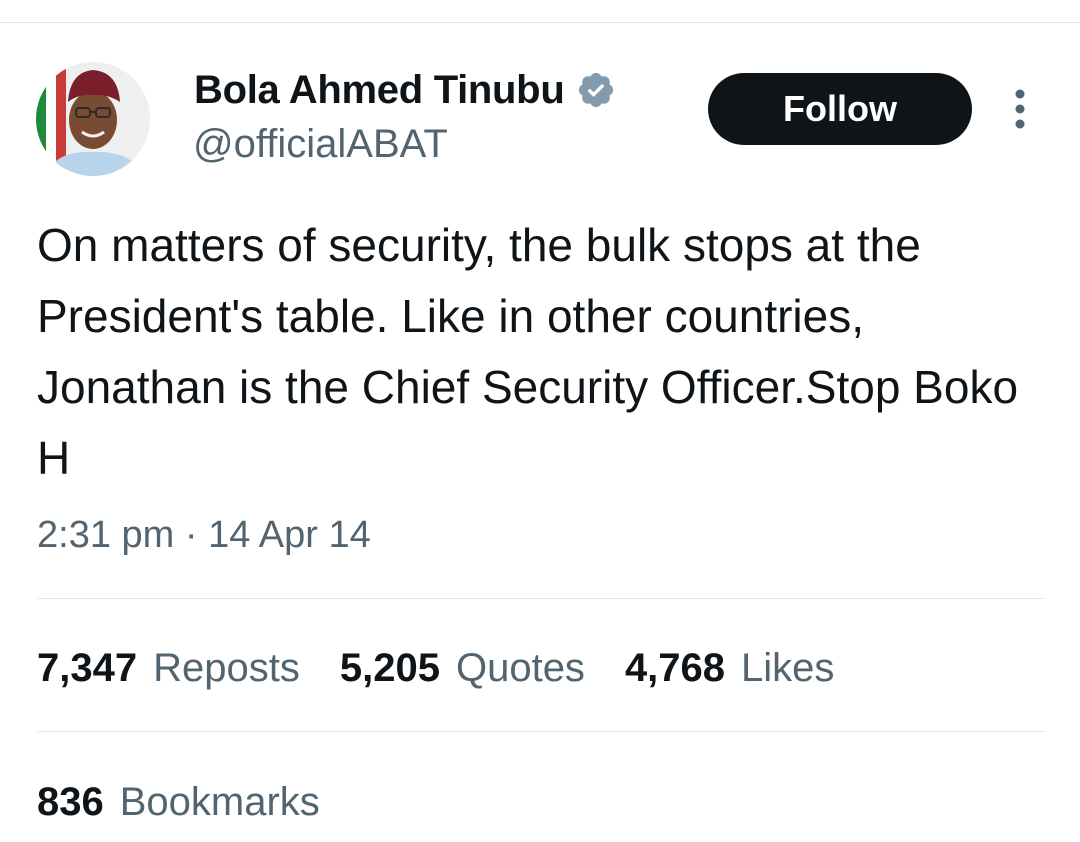 The image size is (1080, 842). I want to click on top-divider, so click(540, 22).